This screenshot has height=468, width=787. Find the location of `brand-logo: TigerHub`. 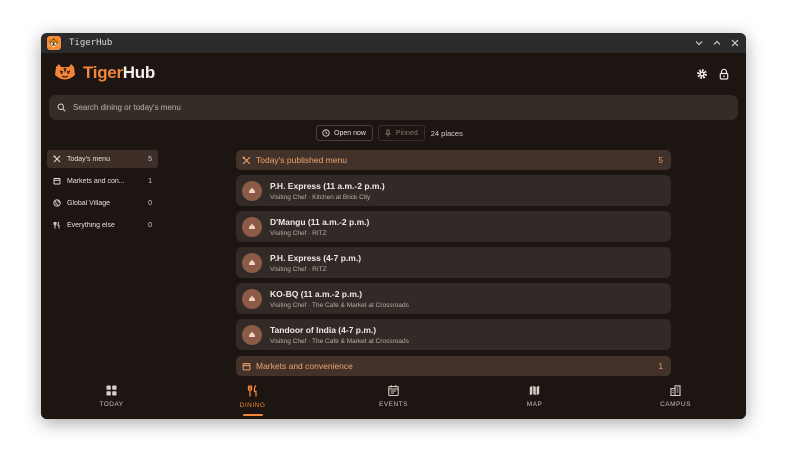

brand-logo: TigerHub is located at coordinates (104, 73).